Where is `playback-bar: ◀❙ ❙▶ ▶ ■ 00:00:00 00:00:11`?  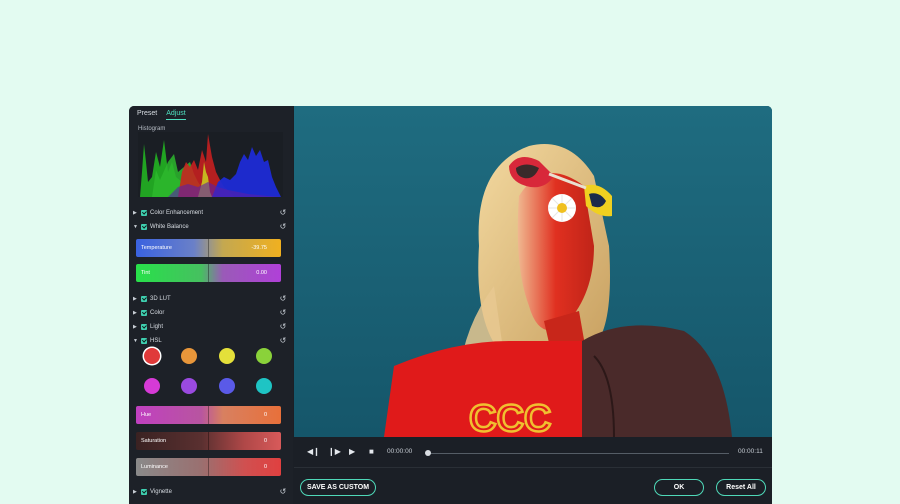 playback-bar: ◀❙ ❙▶ ▶ ■ 00:00:00 00:00:11 is located at coordinates (533, 452).